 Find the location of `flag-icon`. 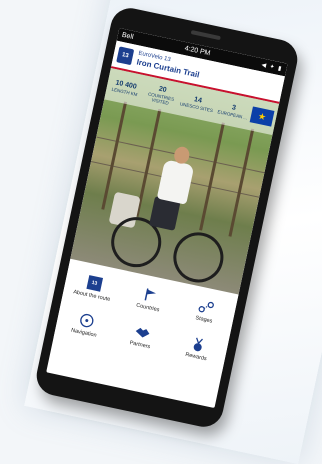

flag-icon is located at coordinates (150, 295).